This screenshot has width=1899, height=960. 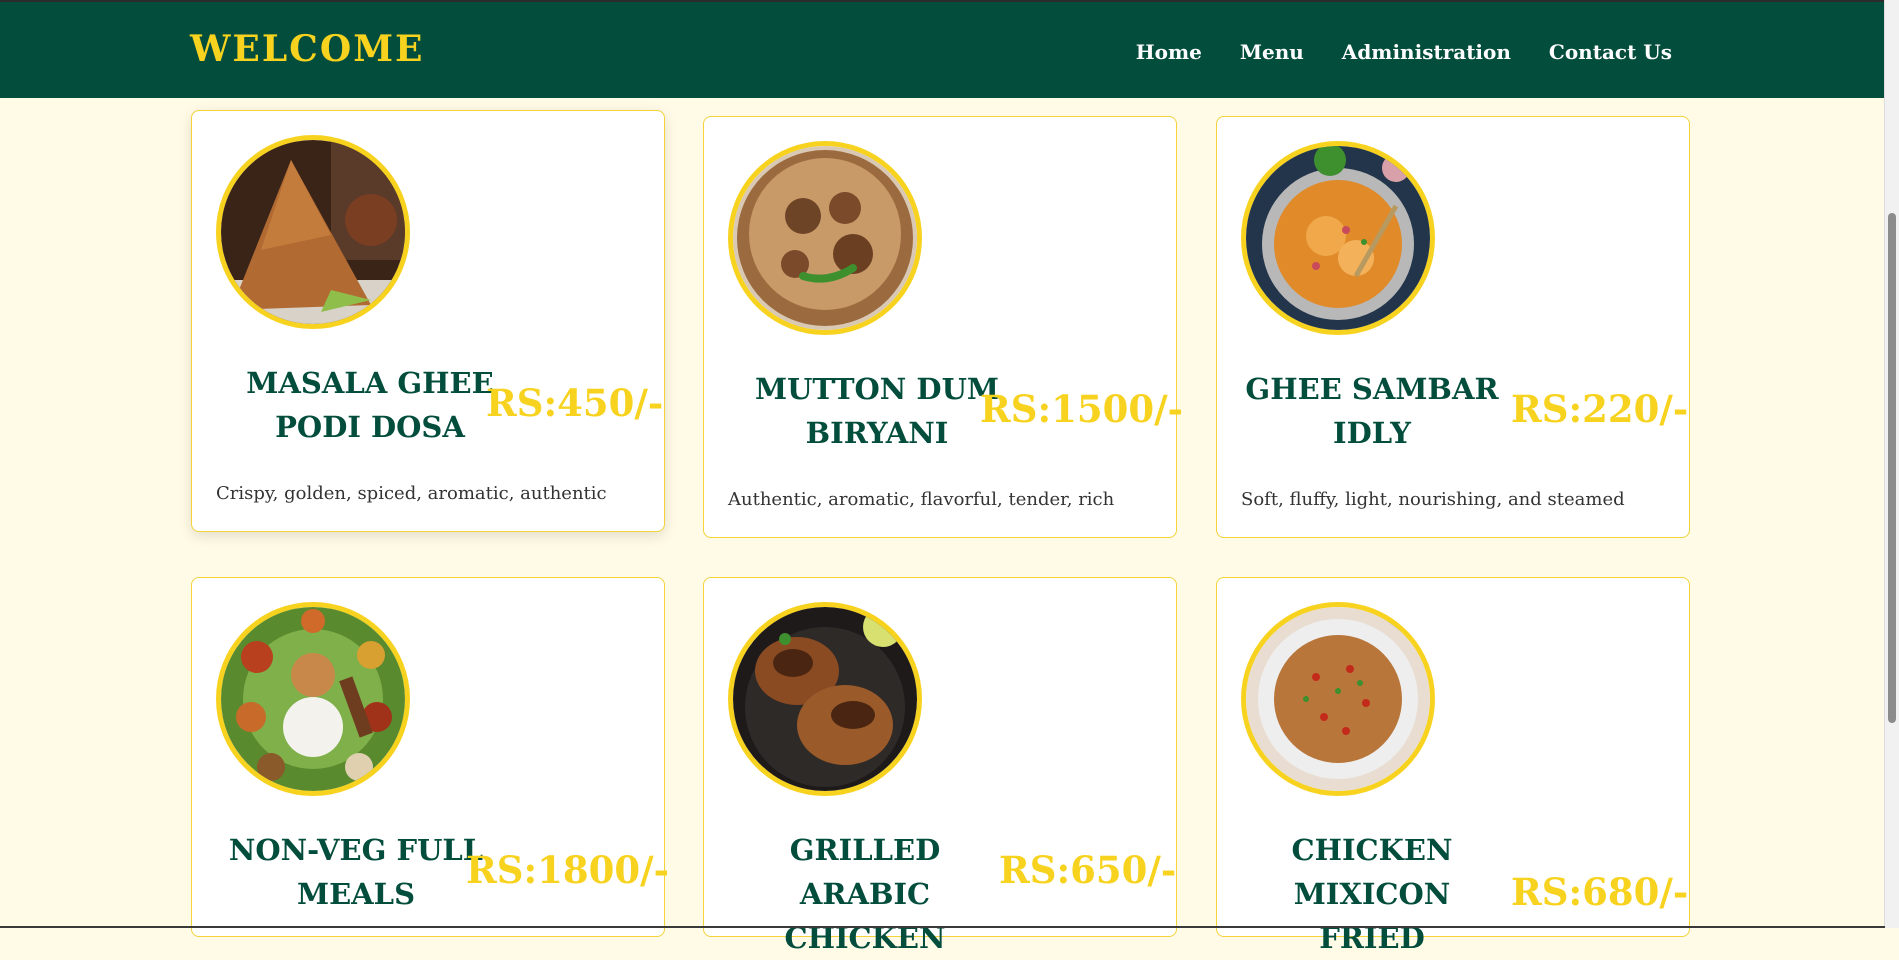 I want to click on menu-card: NON-VEG FULL MEALS RS:1800/-, so click(x=430, y=757).